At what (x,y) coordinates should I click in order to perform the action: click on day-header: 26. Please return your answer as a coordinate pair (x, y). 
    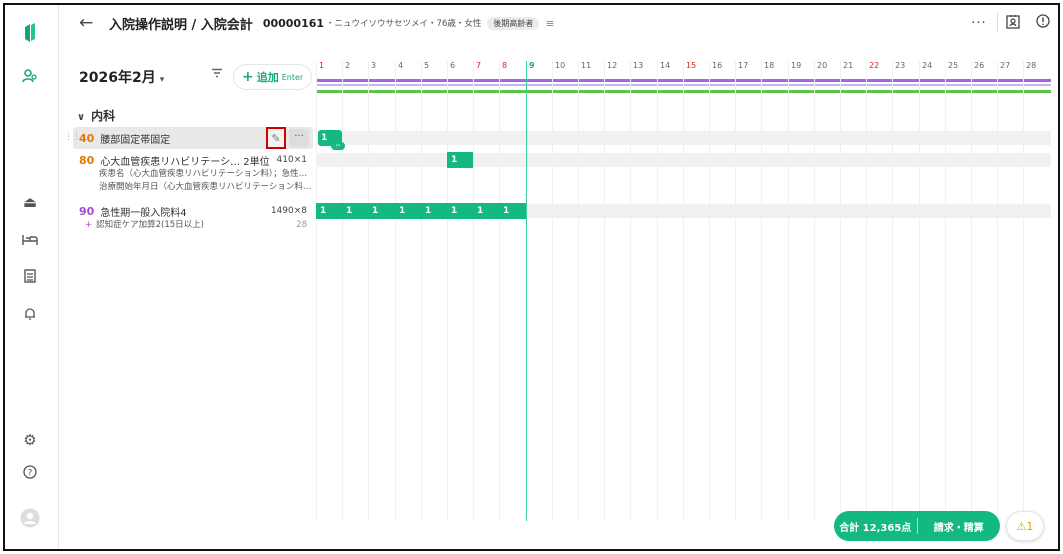
    Looking at the image, I should click on (977, 69).